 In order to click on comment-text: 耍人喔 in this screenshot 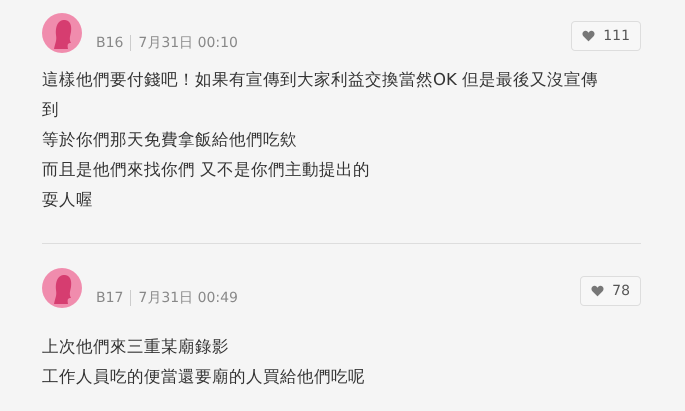, I will do `click(68, 200)`.